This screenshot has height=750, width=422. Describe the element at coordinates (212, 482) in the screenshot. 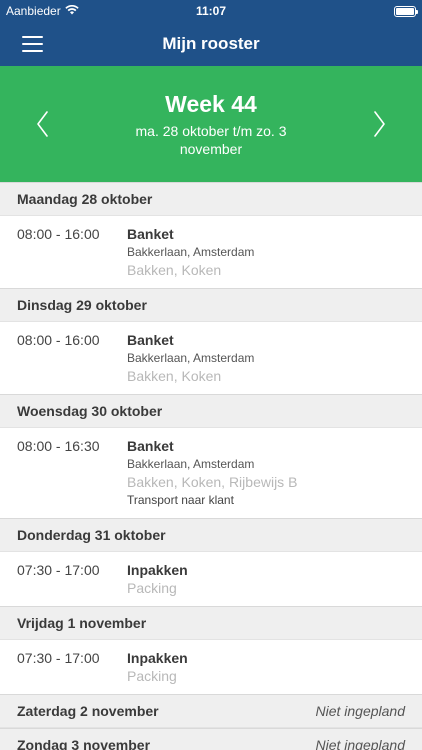

I see `shift-tags: Bakken, Koken, Rijbewijs B` at that location.